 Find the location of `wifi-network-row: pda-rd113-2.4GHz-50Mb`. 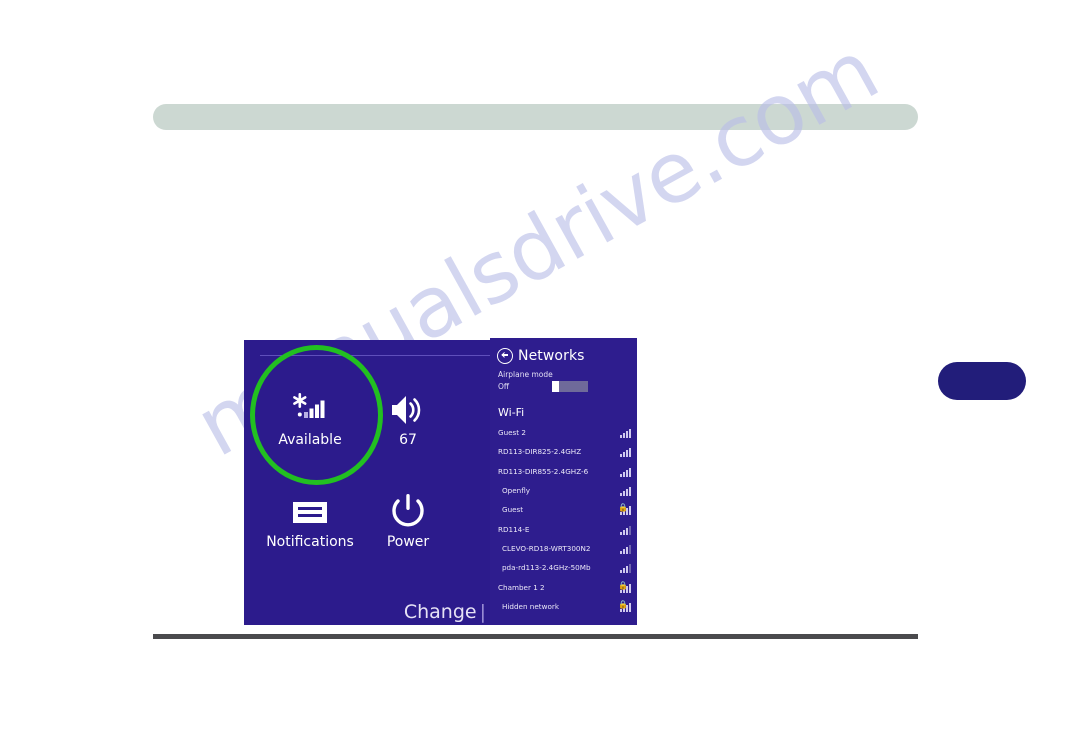

wifi-network-row: pda-rd113-2.4GHz-50Mb is located at coordinates (563, 567).